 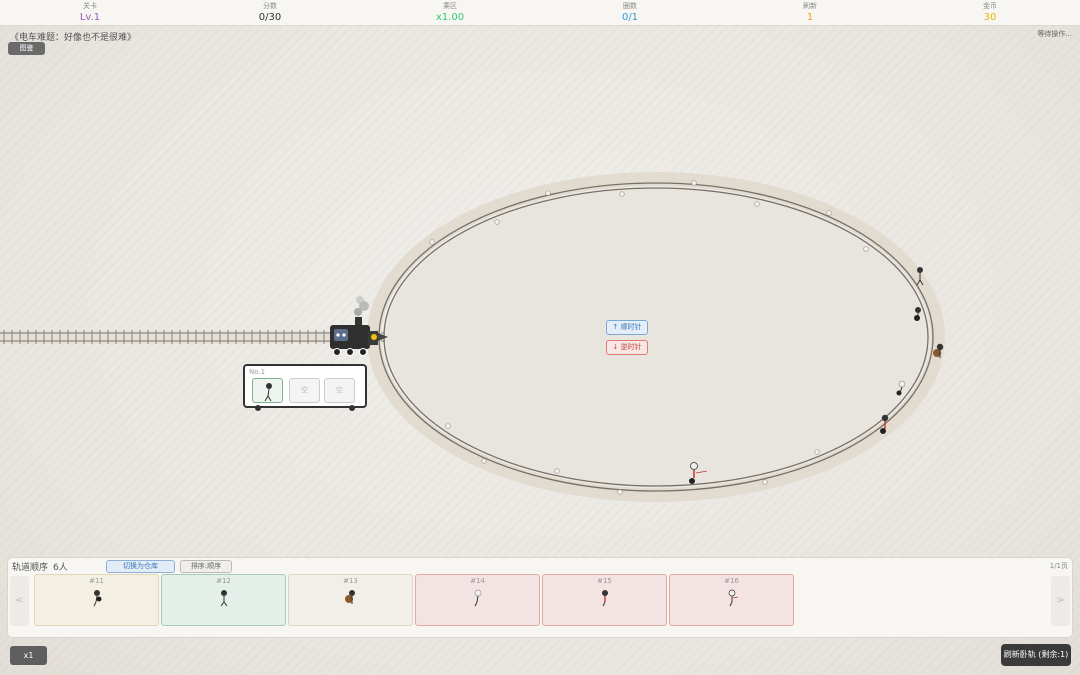 I want to click on carriage-seat, so click(x=267, y=390).